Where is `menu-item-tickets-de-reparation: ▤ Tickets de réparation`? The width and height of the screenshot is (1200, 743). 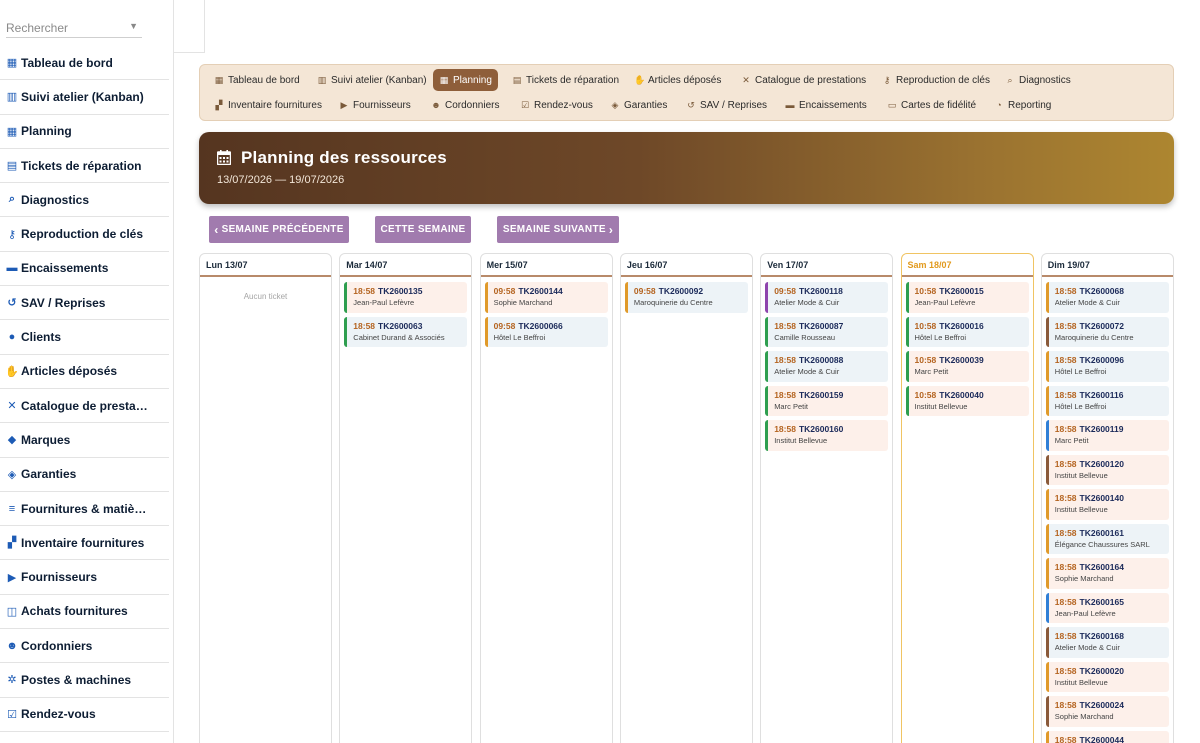 menu-item-tickets-de-reparation: ▤ Tickets de réparation is located at coordinates (565, 80).